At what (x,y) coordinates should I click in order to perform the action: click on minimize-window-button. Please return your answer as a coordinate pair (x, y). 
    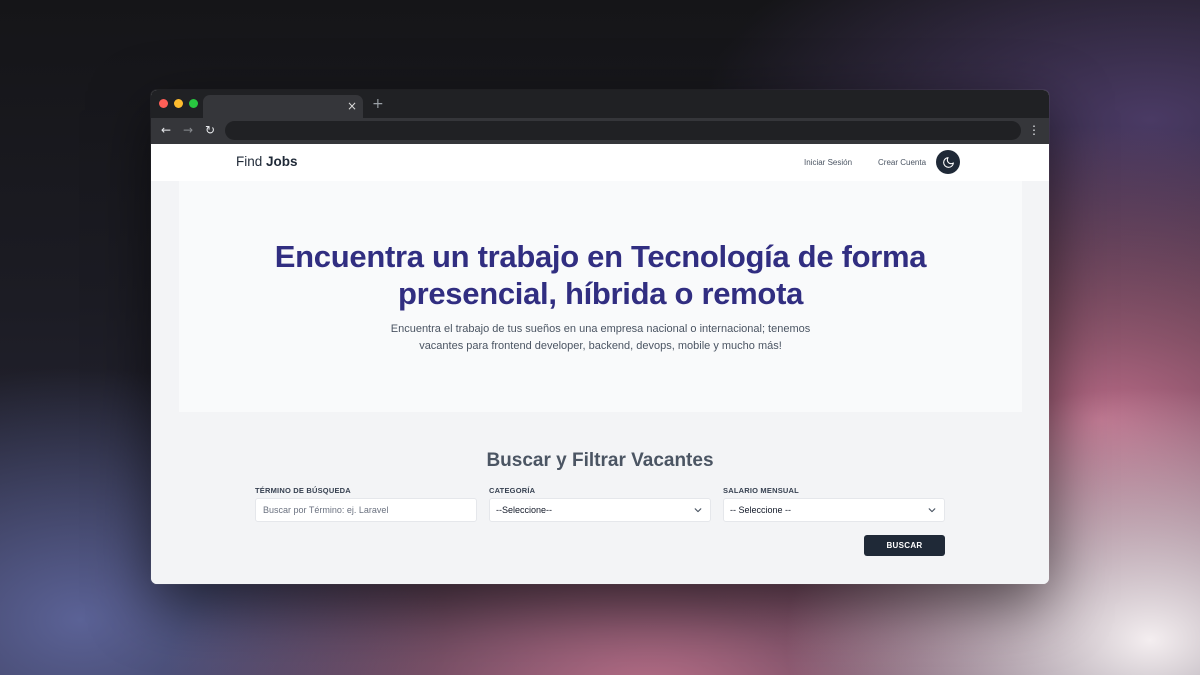
    Looking at the image, I should click on (178, 103).